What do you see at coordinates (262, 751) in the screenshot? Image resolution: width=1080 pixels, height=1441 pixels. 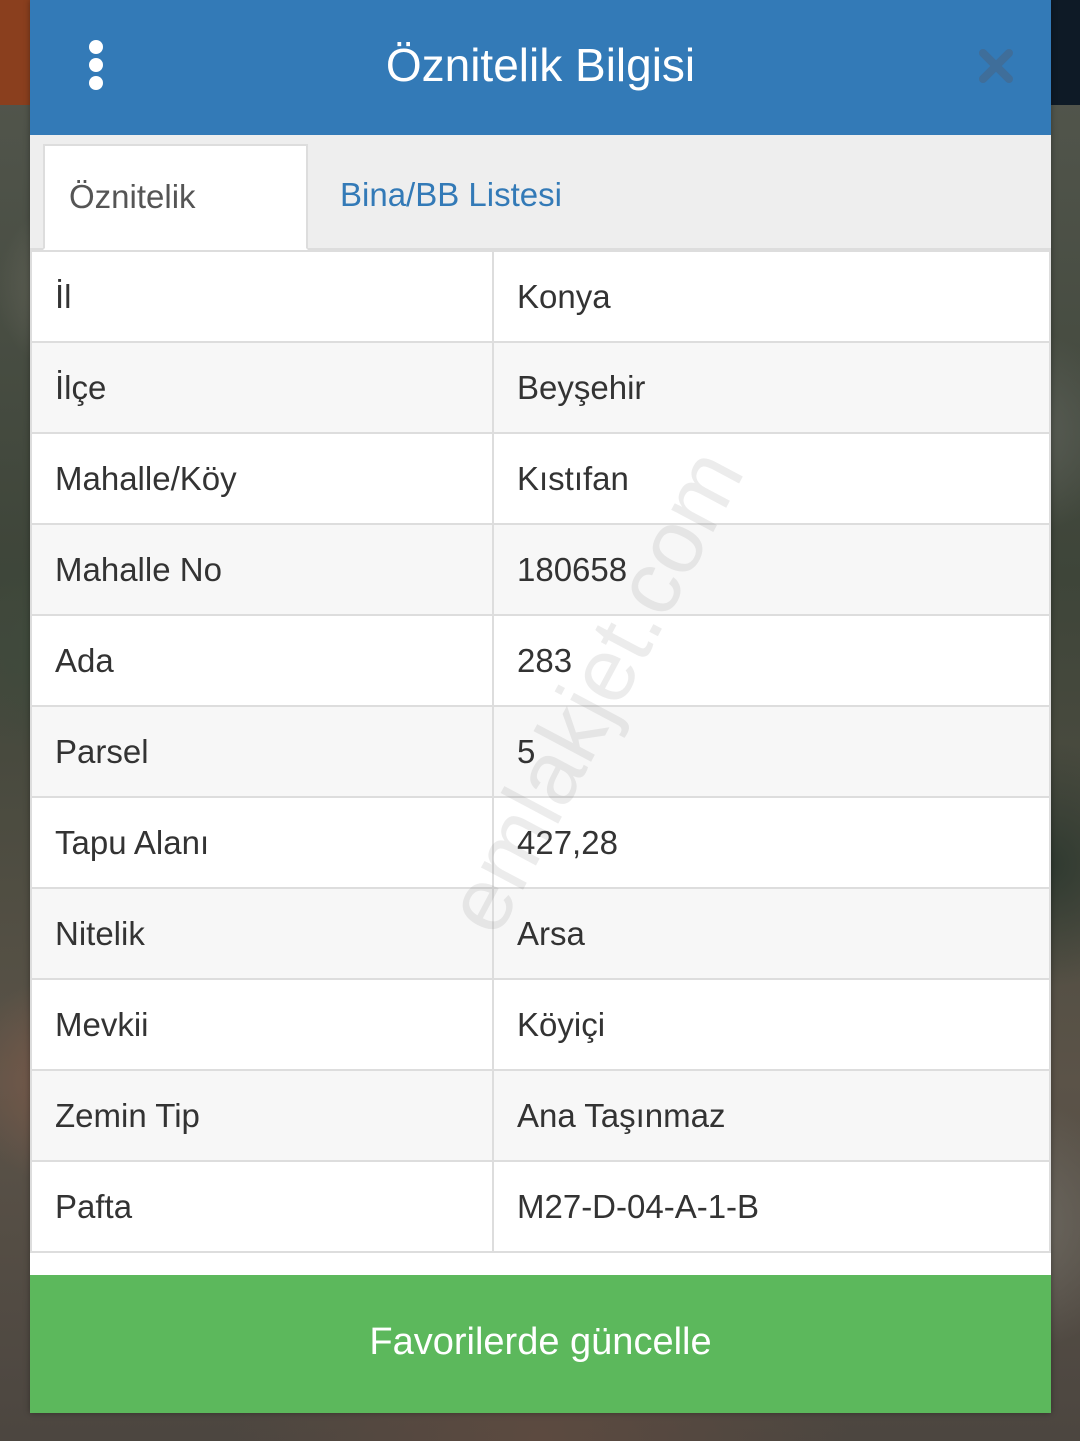 I see `attribute-key: Parsel` at bounding box center [262, 751].